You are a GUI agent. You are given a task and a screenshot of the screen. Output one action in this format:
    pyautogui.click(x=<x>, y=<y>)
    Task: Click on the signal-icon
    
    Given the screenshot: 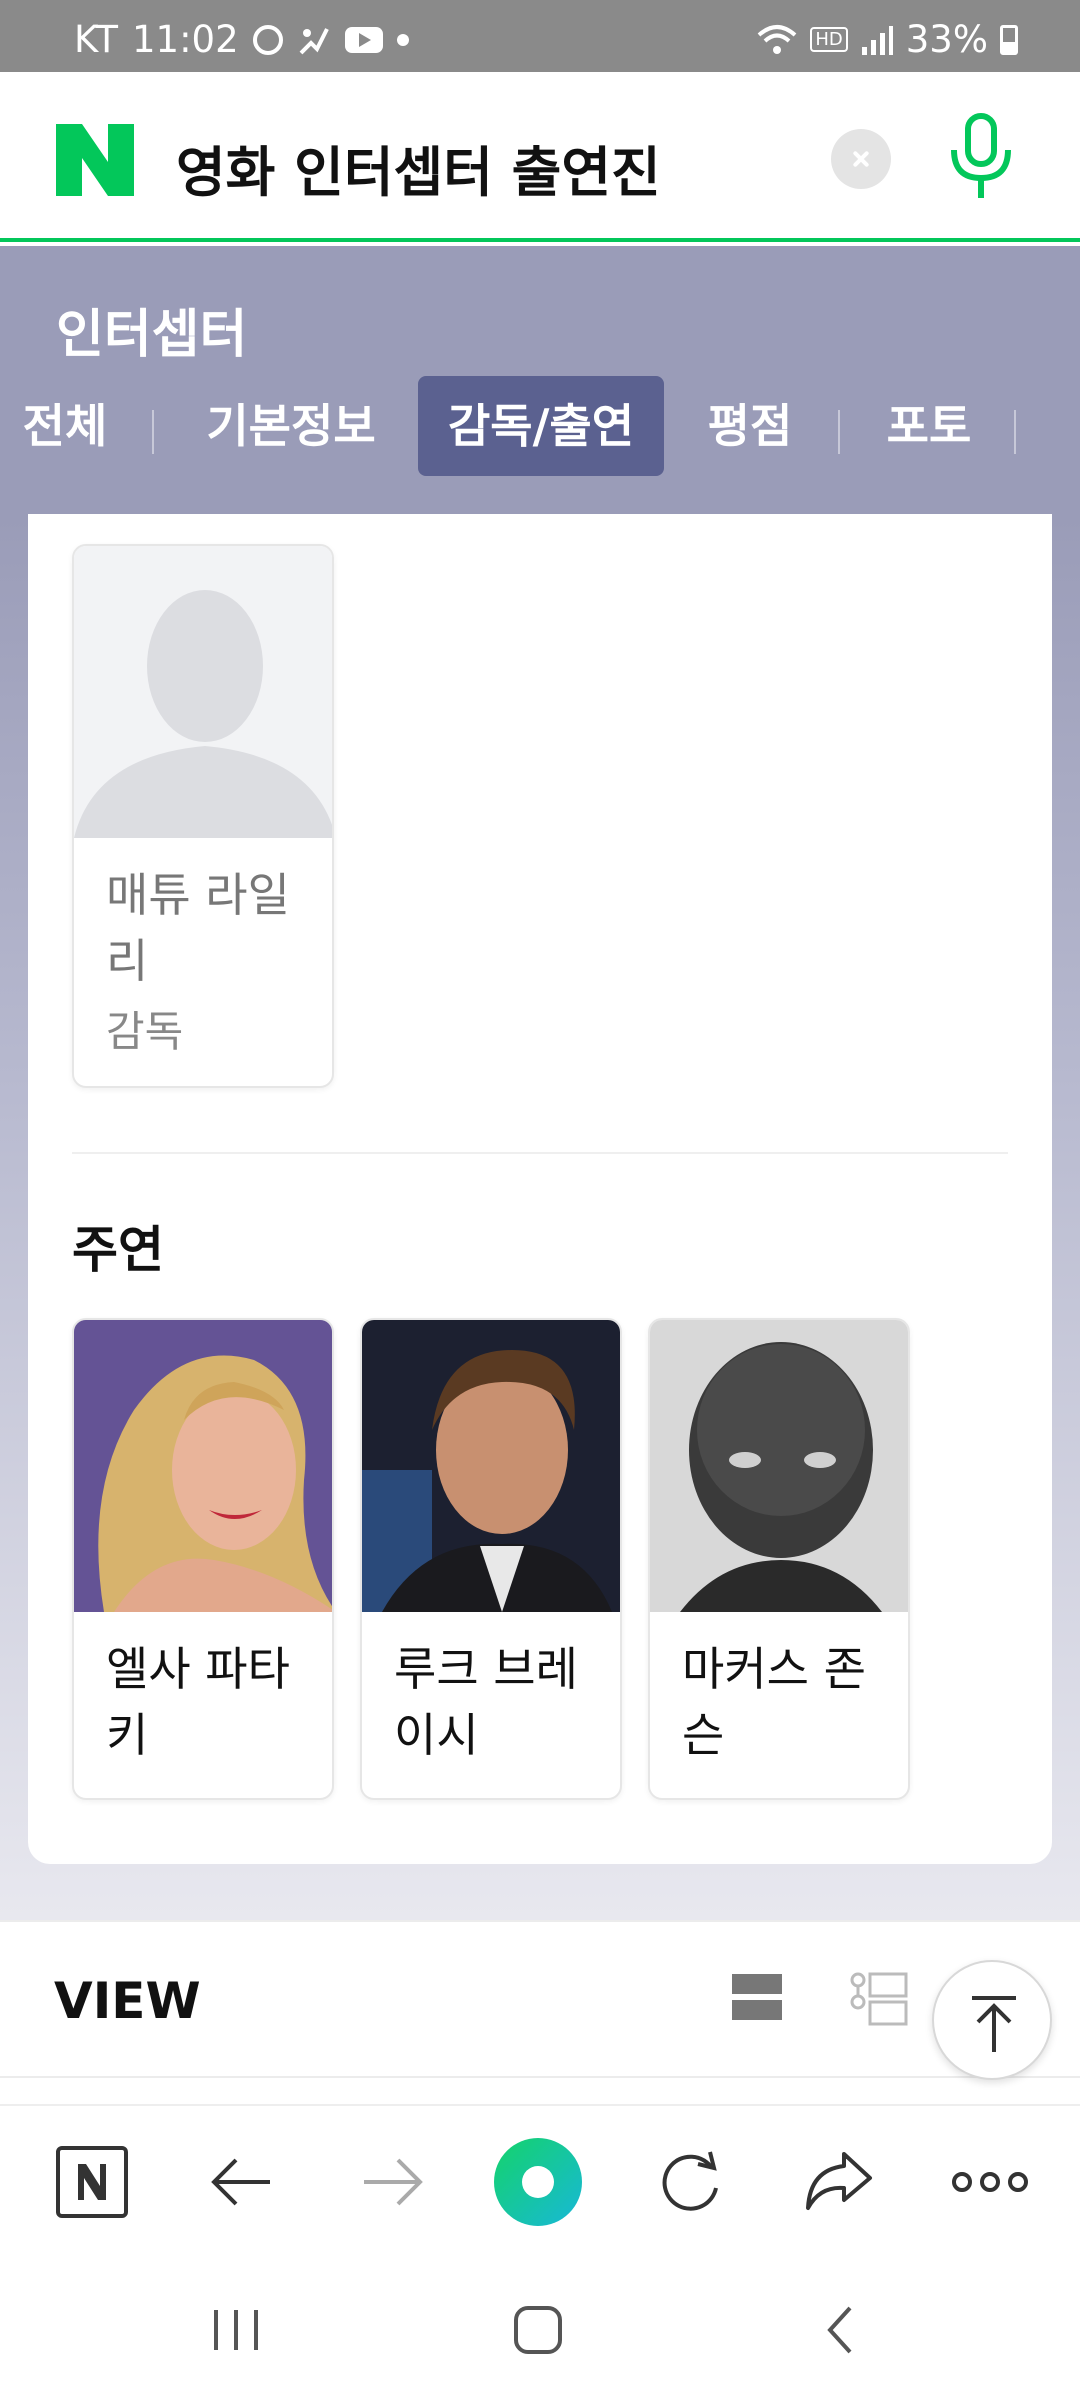 What is the action you would take?
    pyautogui.click(x=877, y=40)
    